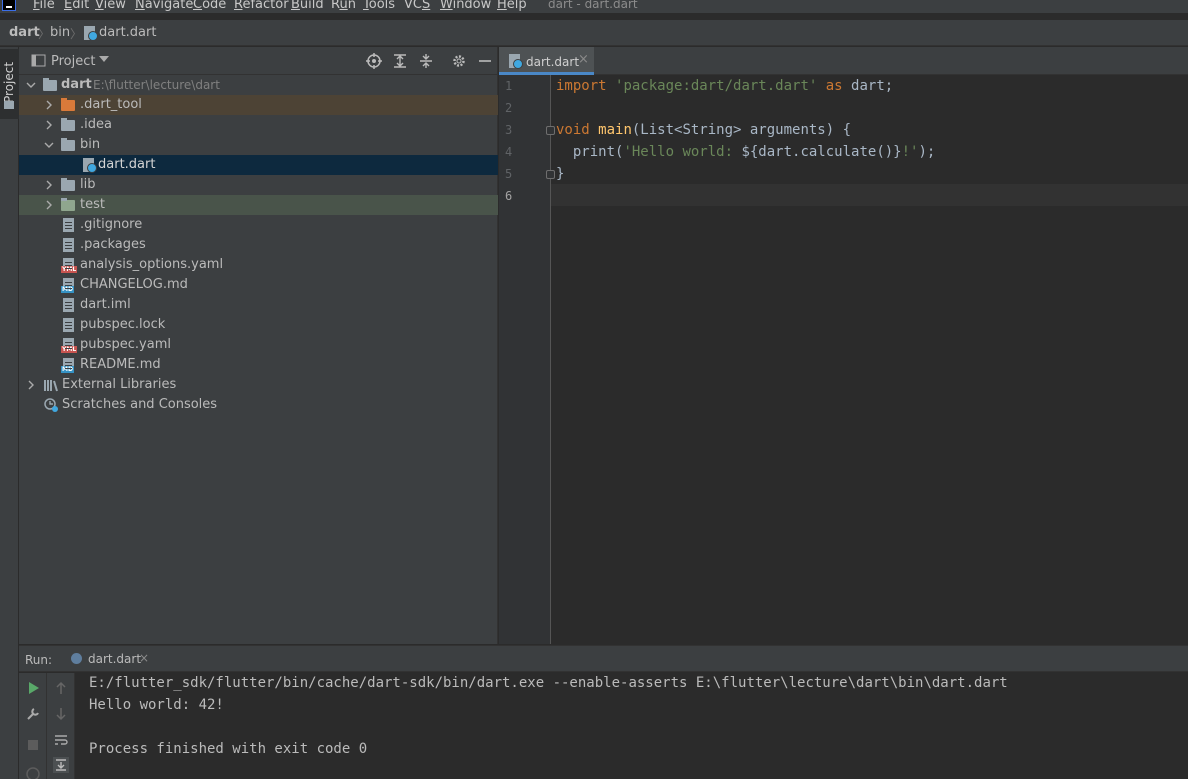 The image size is (1188, 779). Describe the element at coordinates (69, 205) in the screenshot. I see `test-folder-icon` at that location.